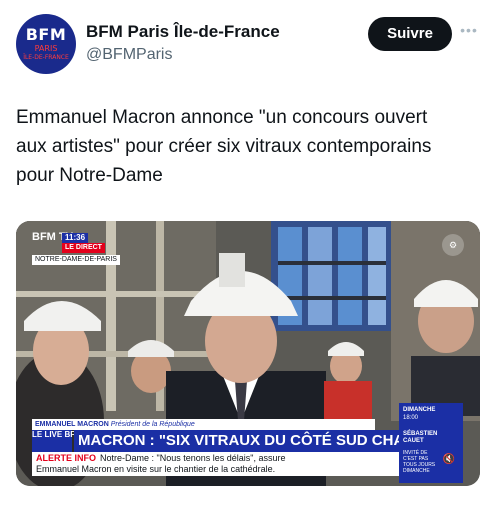 This screenshot has height=512, width=496. I want to click on program-guest-last: CAUET, so click(413, 441).